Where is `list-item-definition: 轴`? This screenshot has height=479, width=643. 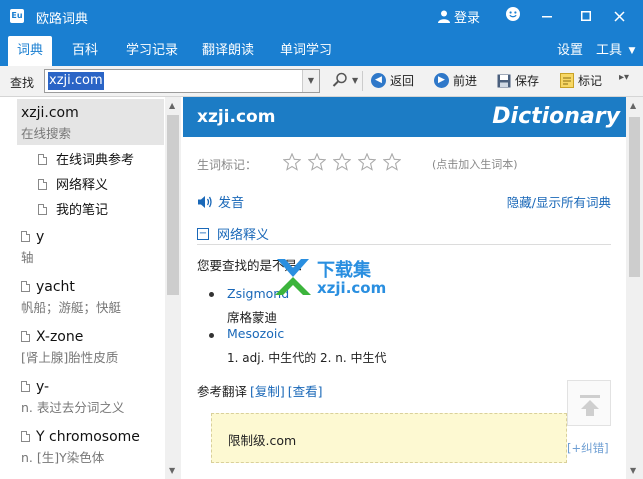 list-item-definition: 轴 is located at coordinates (27, 257).